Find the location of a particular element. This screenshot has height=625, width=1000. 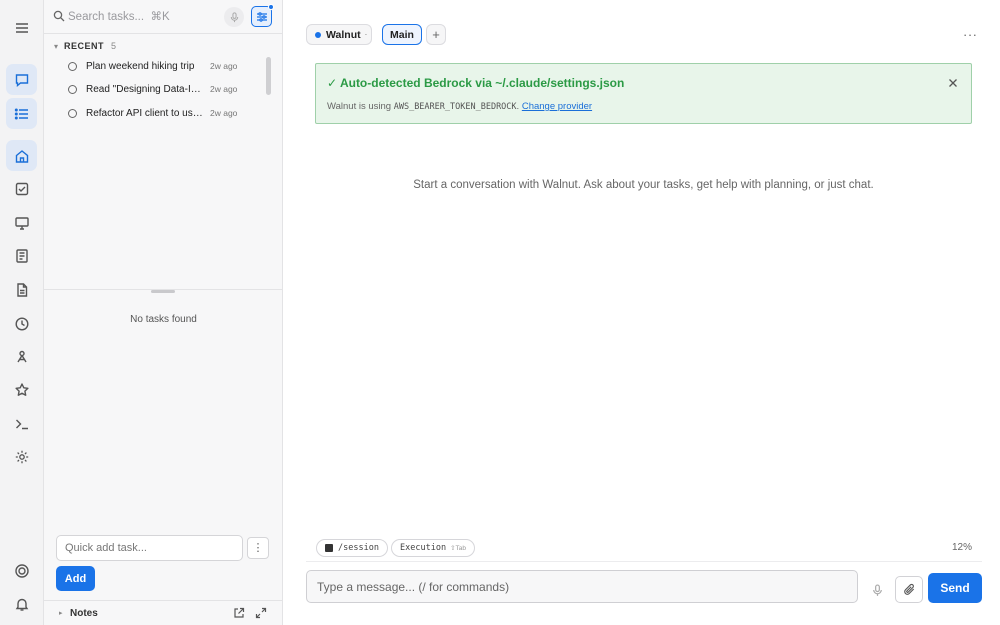

search-icon is located at coordinates (59, 16).